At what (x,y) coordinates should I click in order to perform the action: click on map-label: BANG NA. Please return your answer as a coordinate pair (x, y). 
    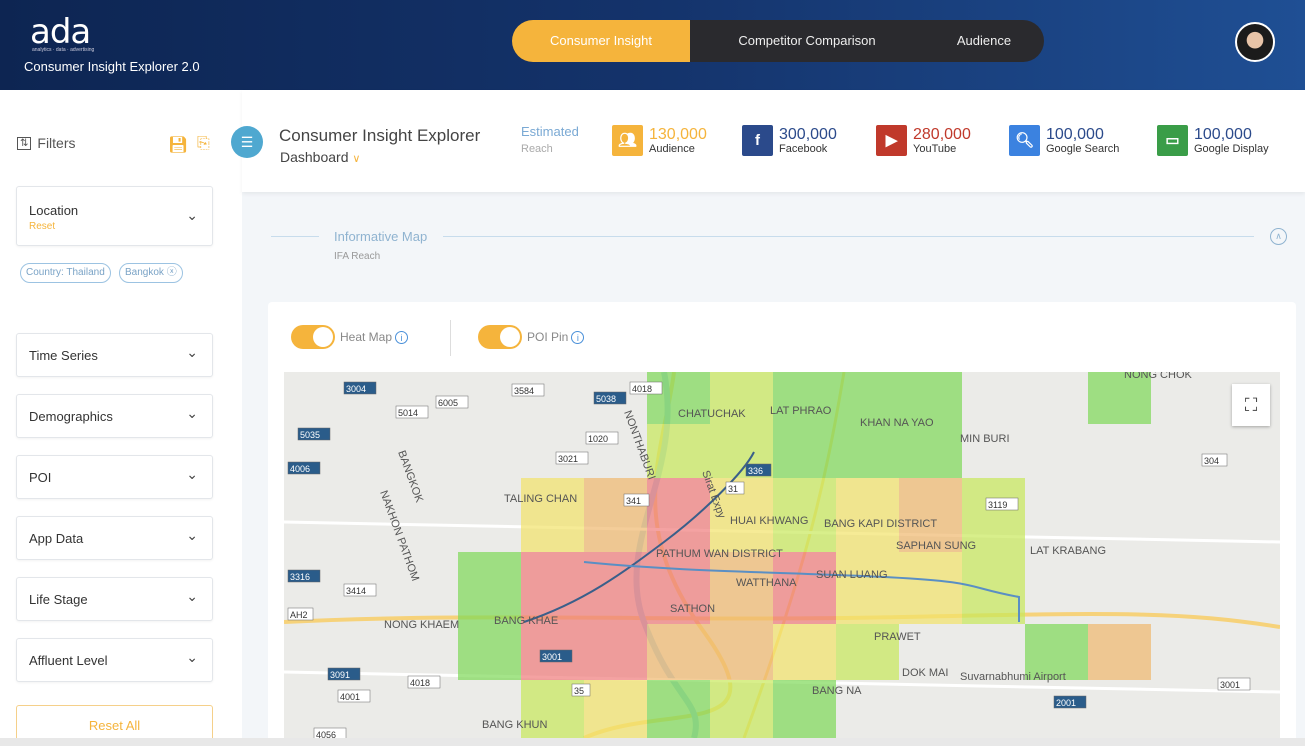
    Looking at the image, I should click on (837, 691).